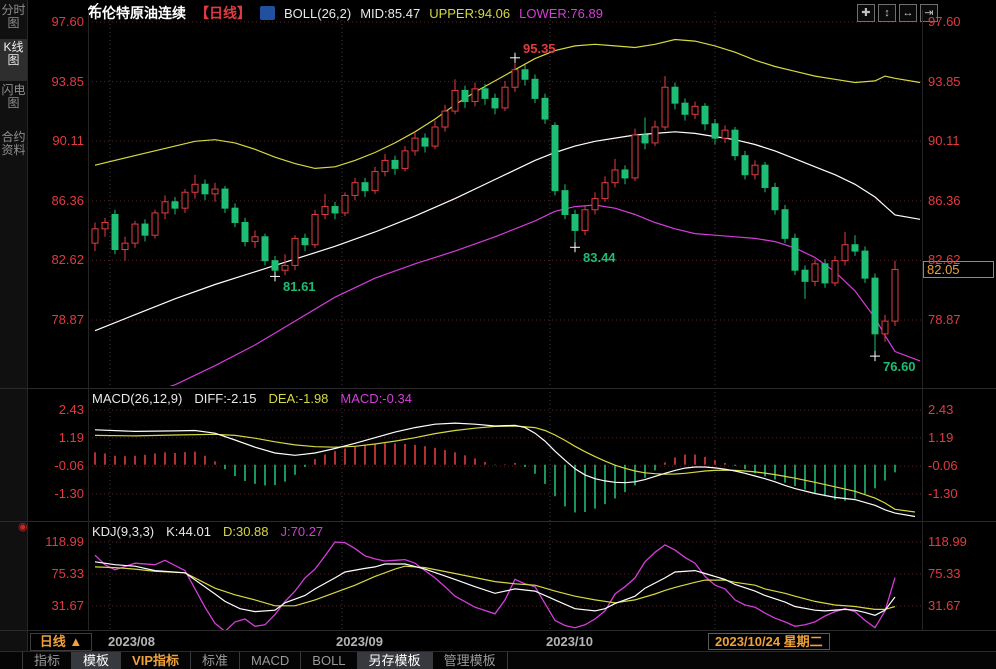  I want to click on toolbar-item-3: 标准, so click(216, 660).